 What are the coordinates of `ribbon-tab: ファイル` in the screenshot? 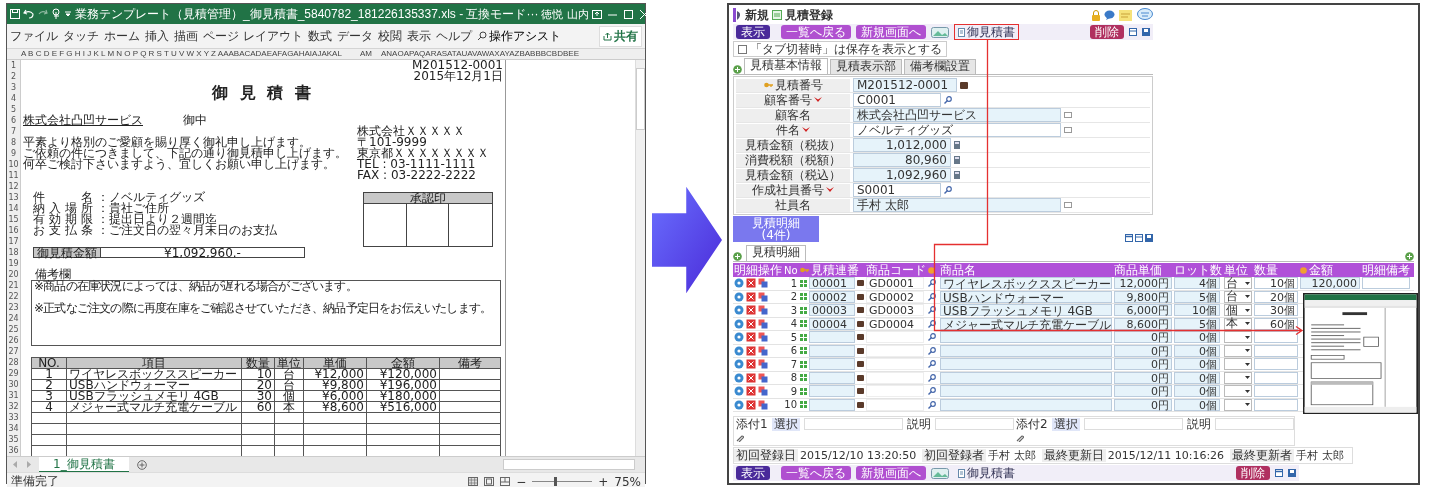 It's located at (34, 36).